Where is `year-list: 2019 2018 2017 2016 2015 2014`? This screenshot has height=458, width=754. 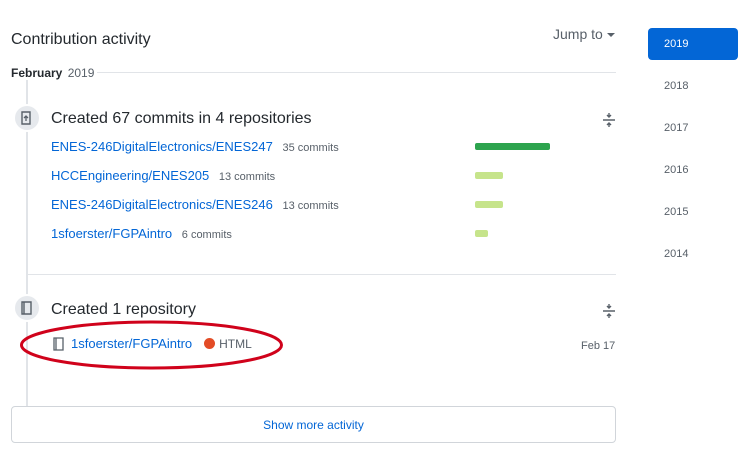 year-list: 2019 2018 2017 2016 2015 2014 is located at coordinates (693, 154).